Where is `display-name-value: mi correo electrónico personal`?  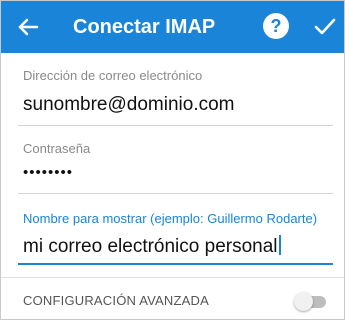
display-name-value: mi correo electrónico personal is located at coordinates (150, 246).